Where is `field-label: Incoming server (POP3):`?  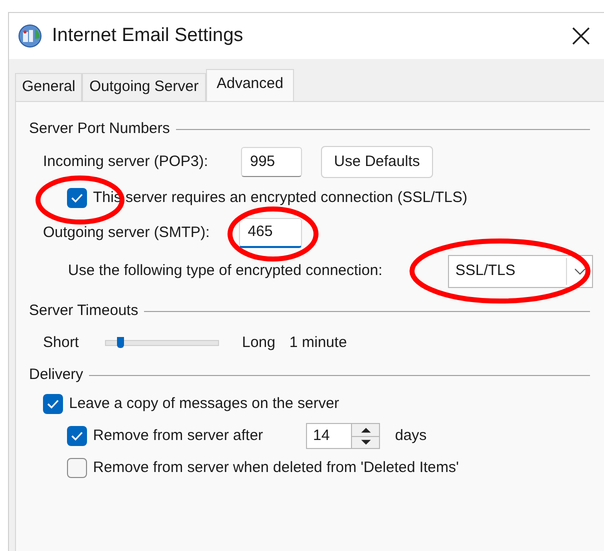 field-label: Incoming server (POP3): is located at coordinates (126, 162).